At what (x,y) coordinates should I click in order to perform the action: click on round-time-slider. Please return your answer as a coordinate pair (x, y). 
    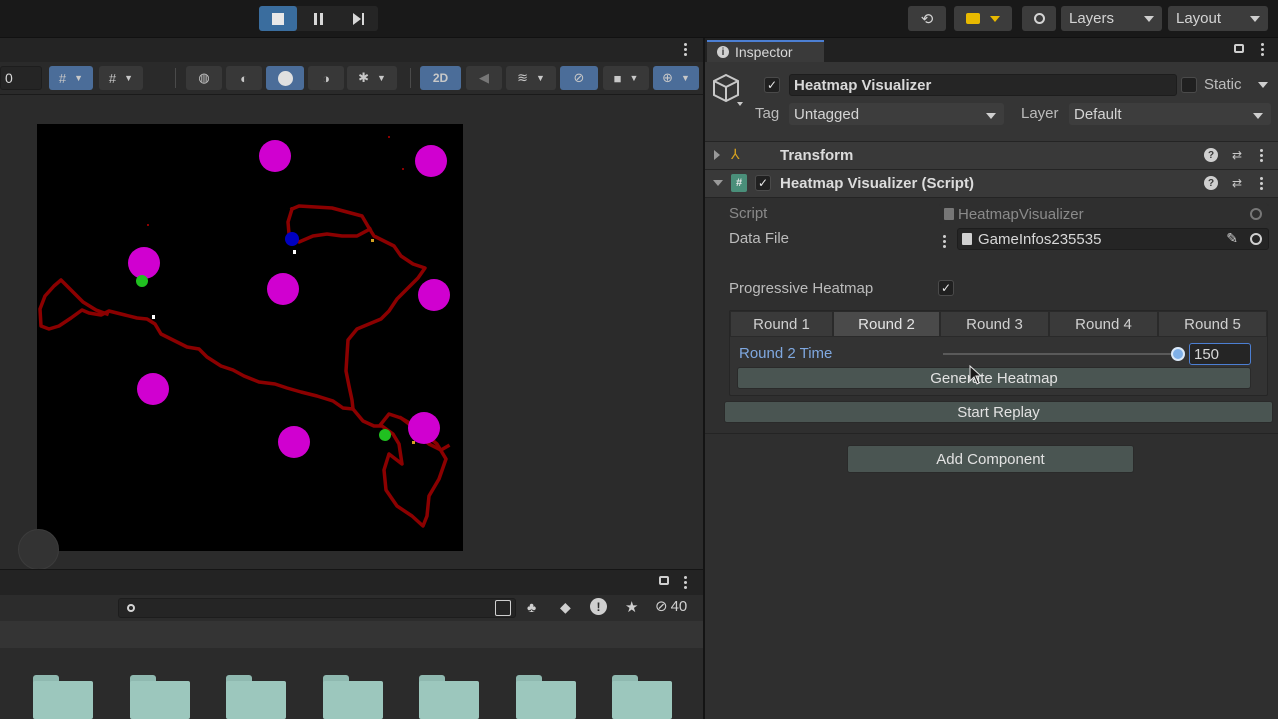
    Looking at the image, I should click on (1064, 354).